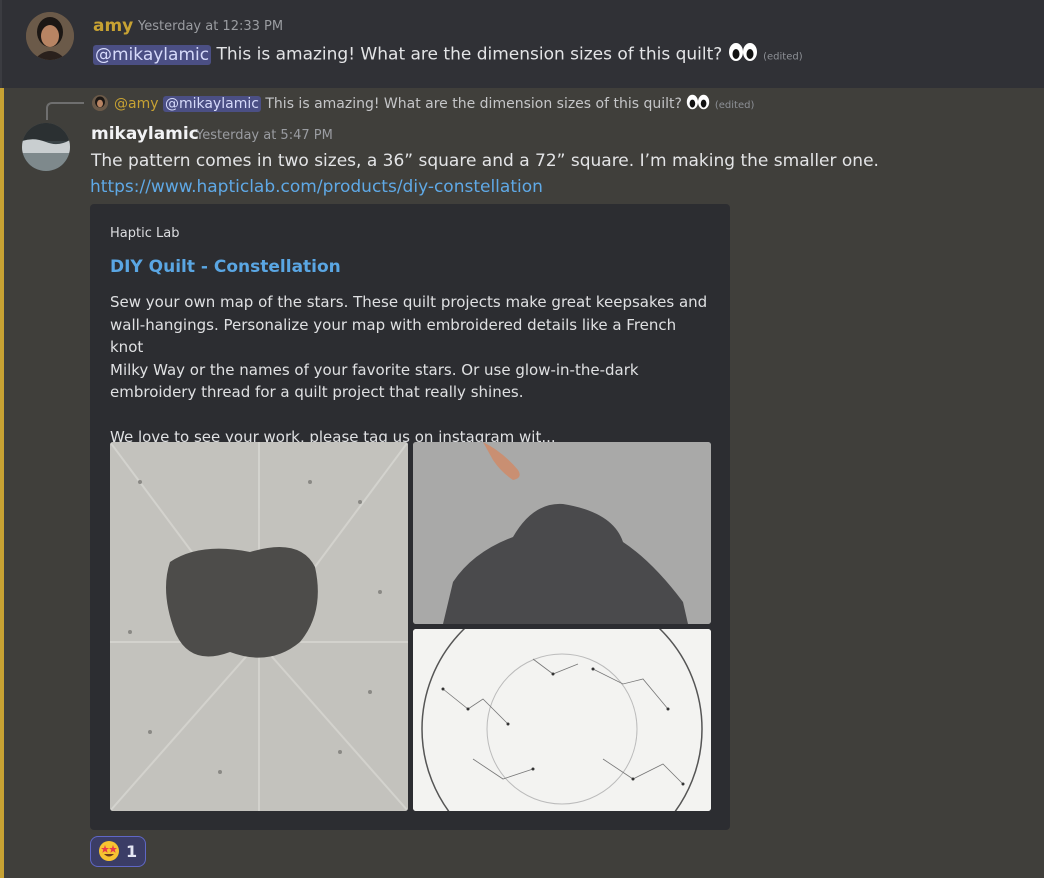 Image resolution: width=1044 pixels, height=878 pixels. I want to click on reply-author: @amy, so click(136, 104).